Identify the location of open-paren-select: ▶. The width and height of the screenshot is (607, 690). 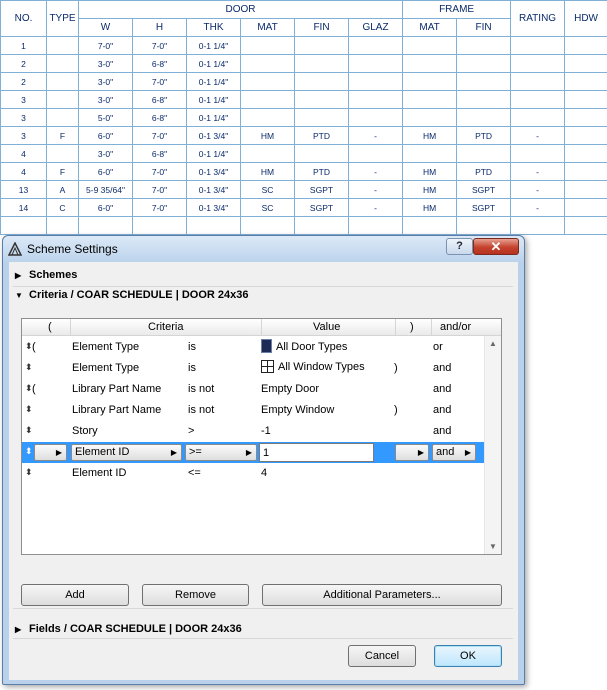
(50, 452).